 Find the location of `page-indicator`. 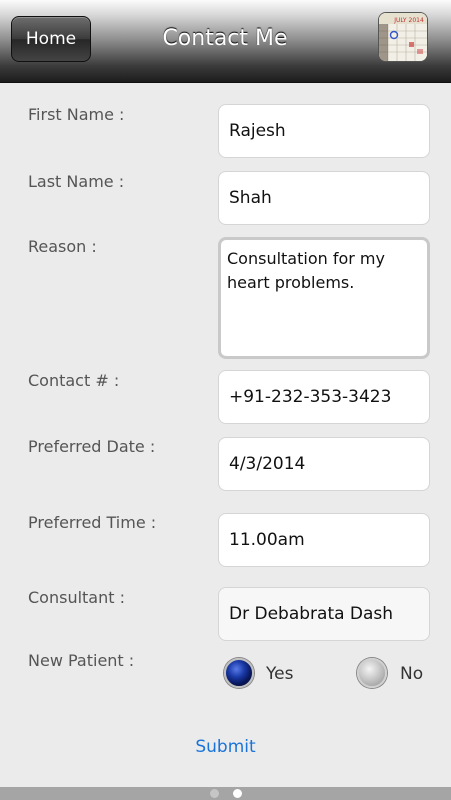

page-indicator is located at coordinates (225, 793).